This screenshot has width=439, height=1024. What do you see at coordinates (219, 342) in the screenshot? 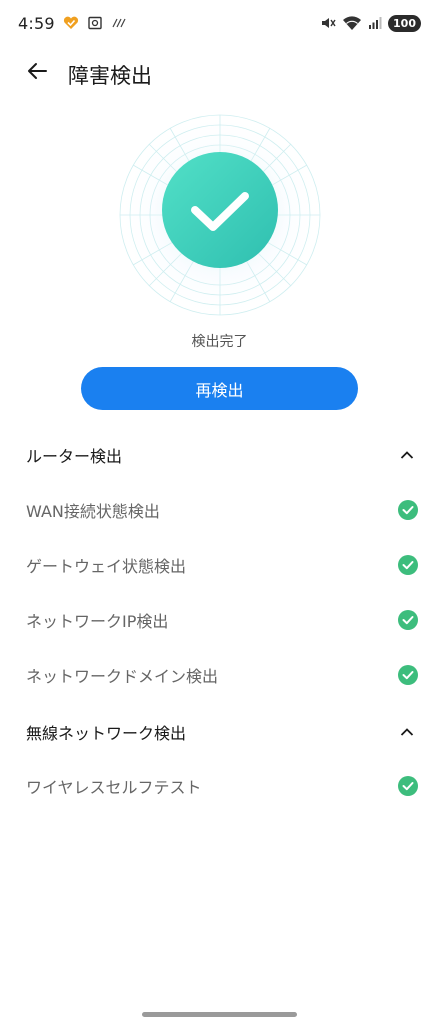
I see `detection-status-text: 検出完了` at bounding box center [219, 342].